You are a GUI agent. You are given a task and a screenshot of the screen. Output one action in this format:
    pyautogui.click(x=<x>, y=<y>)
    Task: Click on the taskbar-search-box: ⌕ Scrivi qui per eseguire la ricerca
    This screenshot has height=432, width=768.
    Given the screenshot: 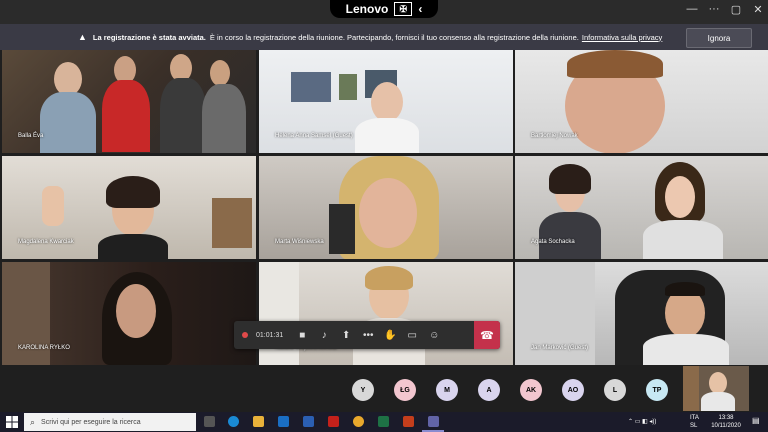 What is the action you would take?
    pyautogui.click(x=110, y=422)
    